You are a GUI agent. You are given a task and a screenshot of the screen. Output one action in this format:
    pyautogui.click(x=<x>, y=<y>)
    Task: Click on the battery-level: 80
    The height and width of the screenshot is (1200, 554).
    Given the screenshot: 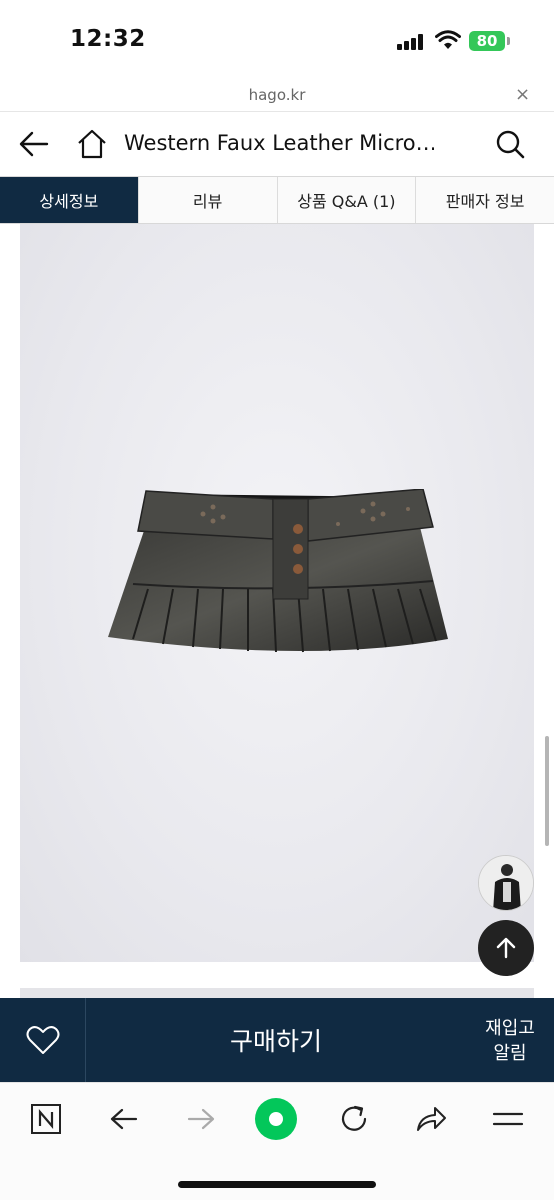 What is the action you would take?
    pyautogui.click(x=487, y=41)
    